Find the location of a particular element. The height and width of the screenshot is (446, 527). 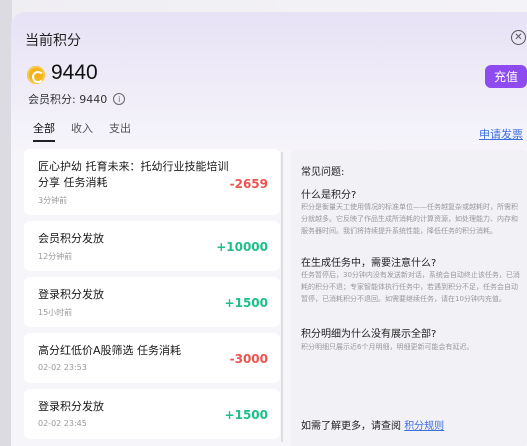

record-time: 15小时前 is located at coordinates (55, 312).